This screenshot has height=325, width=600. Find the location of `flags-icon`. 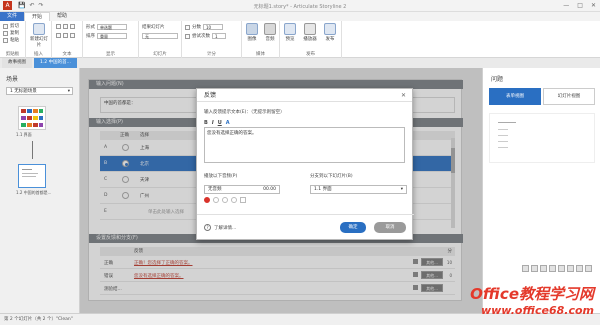

flags-icon is located at coordinates (32, 118).